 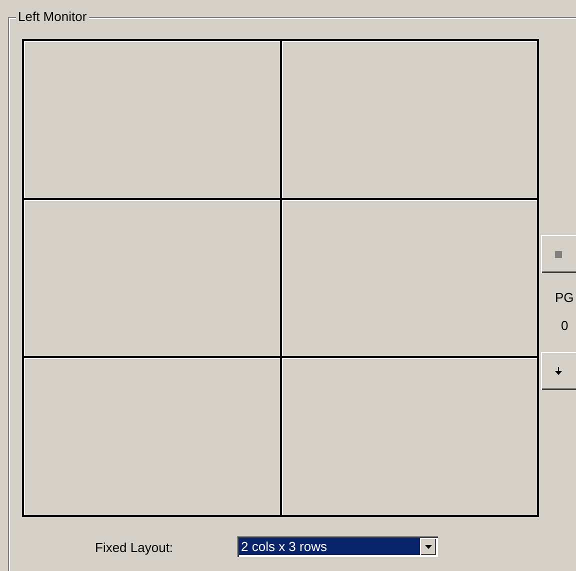 I want to click on down-arrow-icon, so click(x=558, y=371).